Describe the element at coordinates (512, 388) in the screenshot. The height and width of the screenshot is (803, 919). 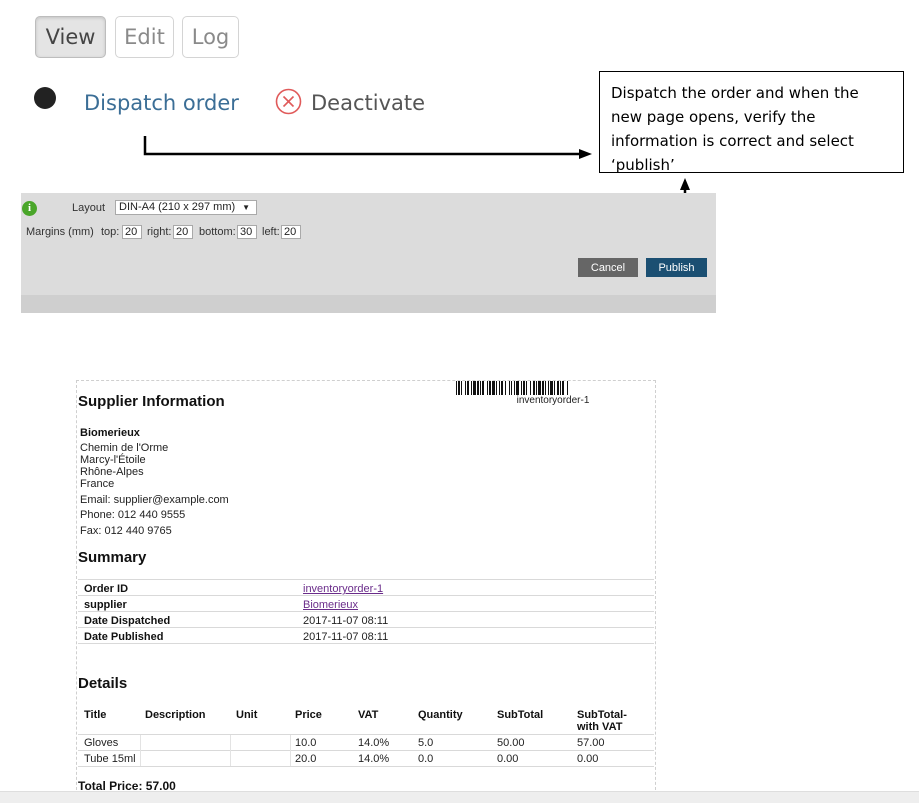
I see `barcode-image` at that location.